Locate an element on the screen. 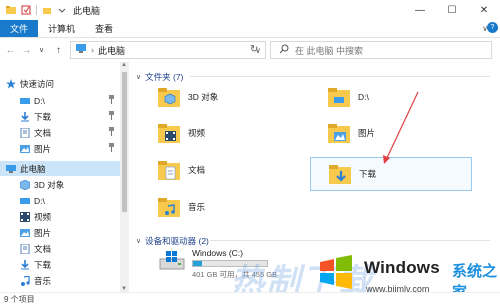 The width and height of the screenshot is (500, 306). star-icon is located at coordinates (11, 83).